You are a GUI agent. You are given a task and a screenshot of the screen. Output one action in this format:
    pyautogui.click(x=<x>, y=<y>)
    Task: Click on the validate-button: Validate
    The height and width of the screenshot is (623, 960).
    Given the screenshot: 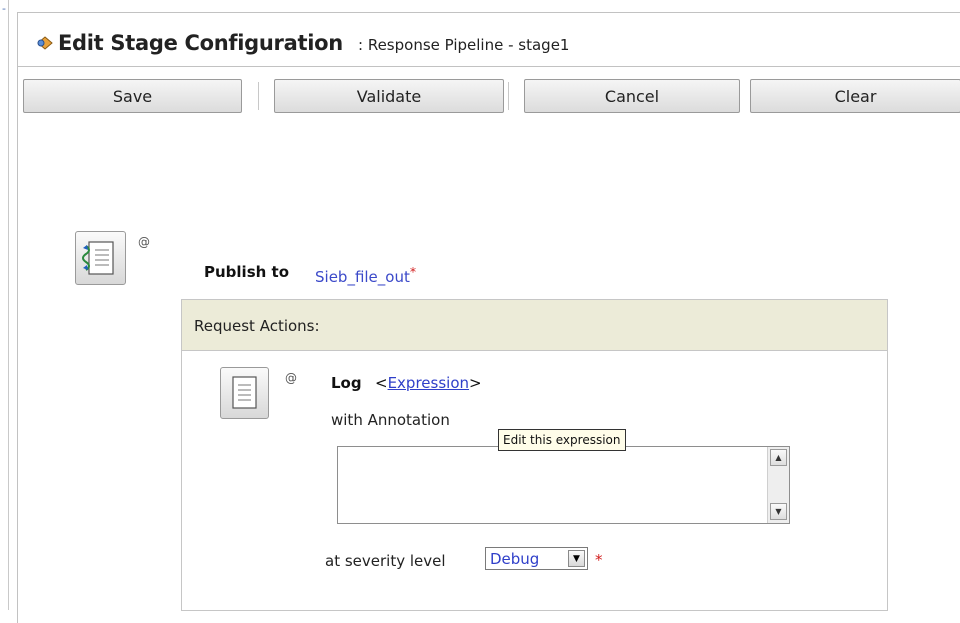 What is the action you would take?
    pyautogui.click(x=389, y=96)
    